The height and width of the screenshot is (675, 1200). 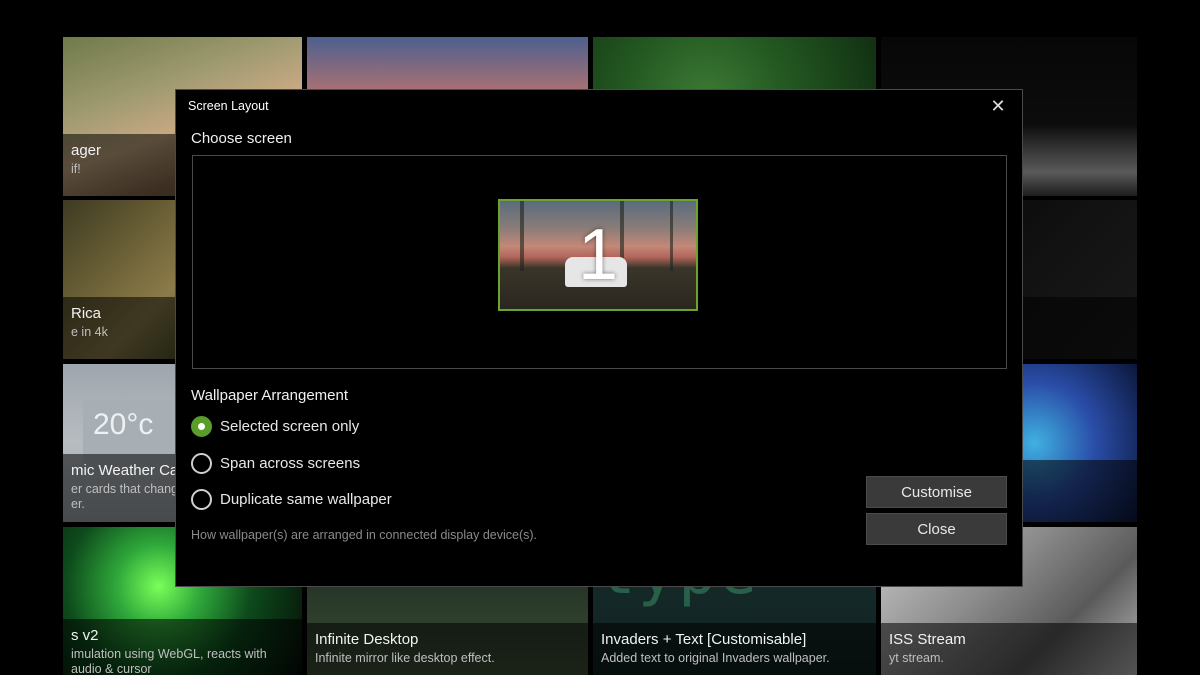 I want to click on choose-screen-heading: Choose screen, so click(x=241, y=138).